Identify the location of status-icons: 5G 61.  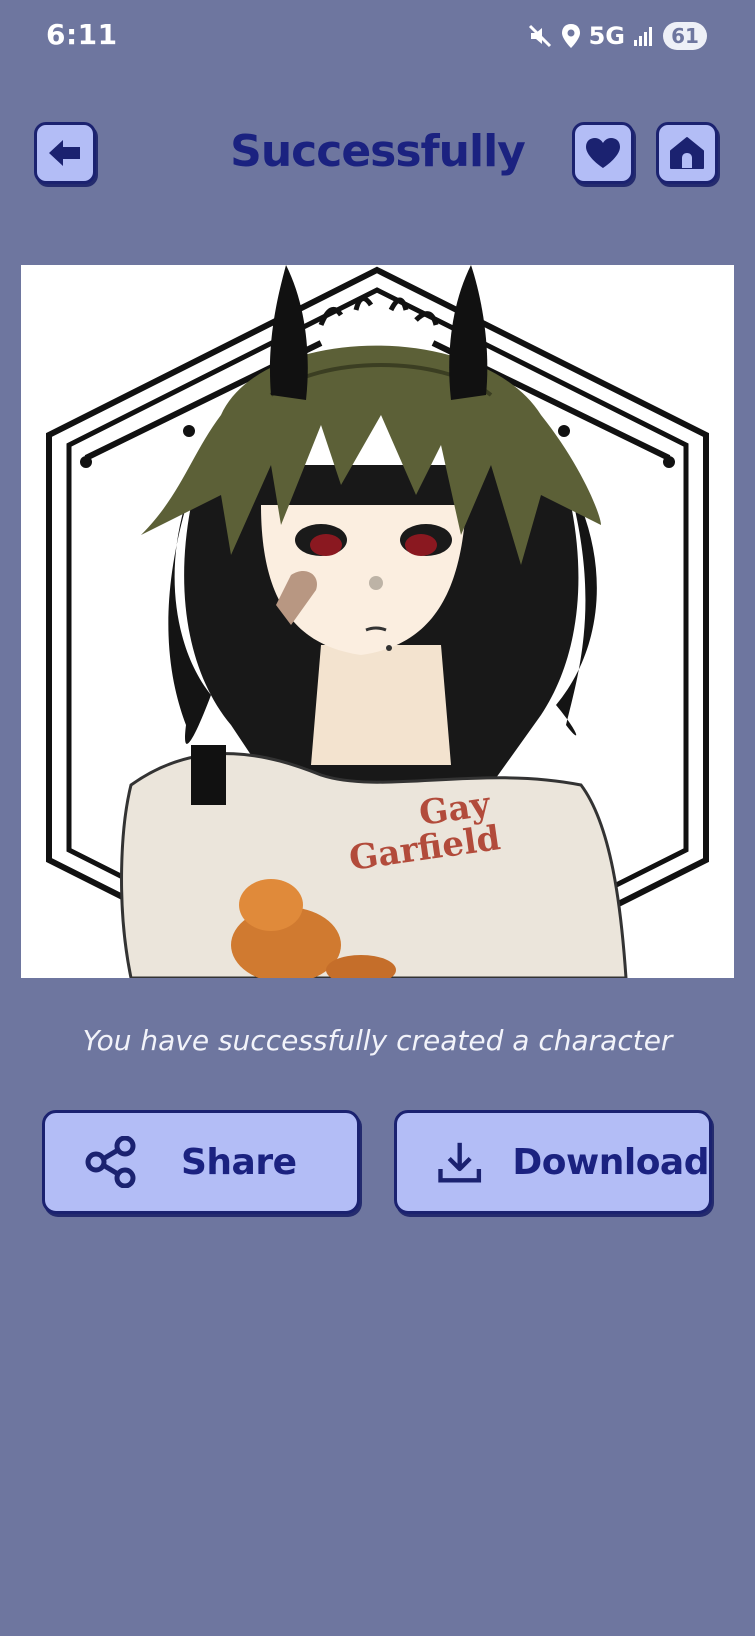
(617, 36).